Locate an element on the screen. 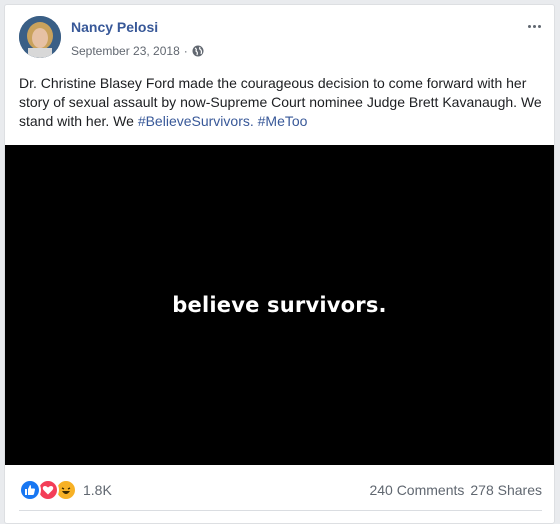  globe-icon is located at coordinates (198, 51).